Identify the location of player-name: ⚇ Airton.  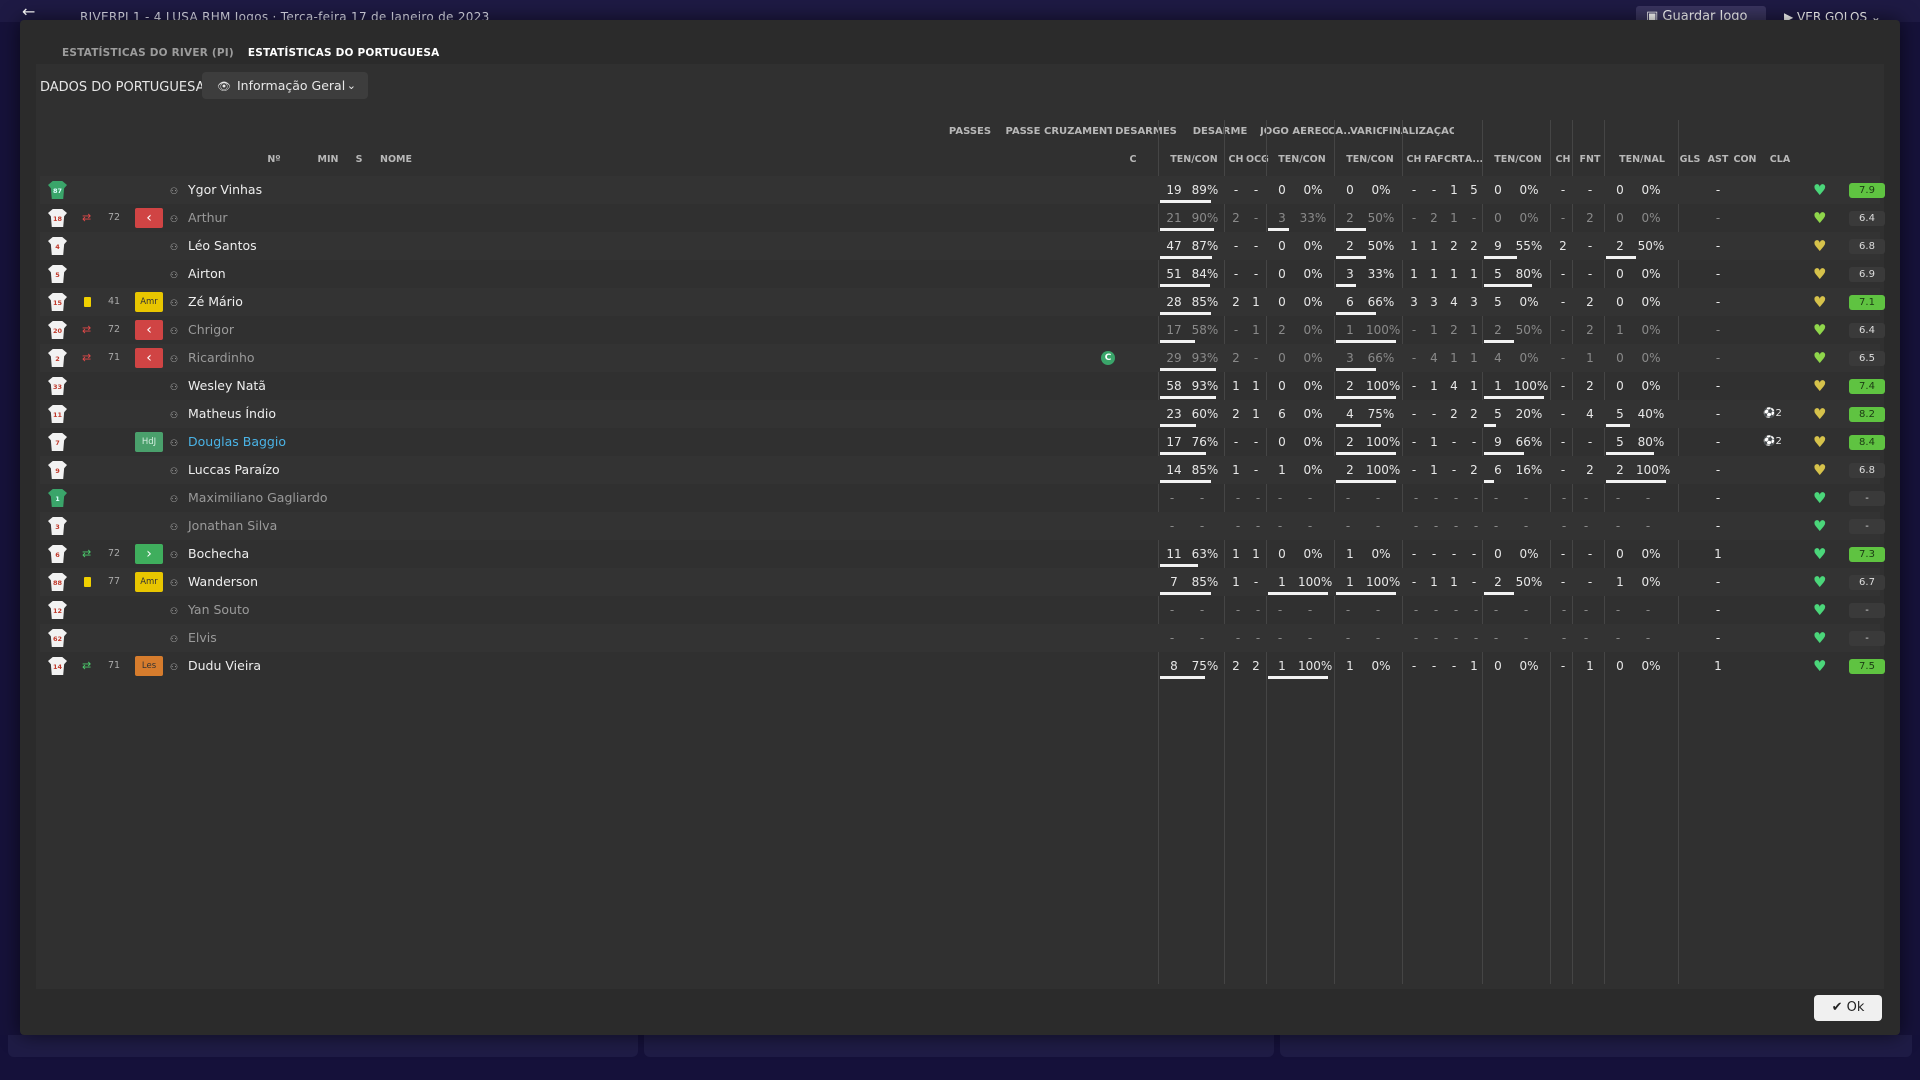
(198, 275).